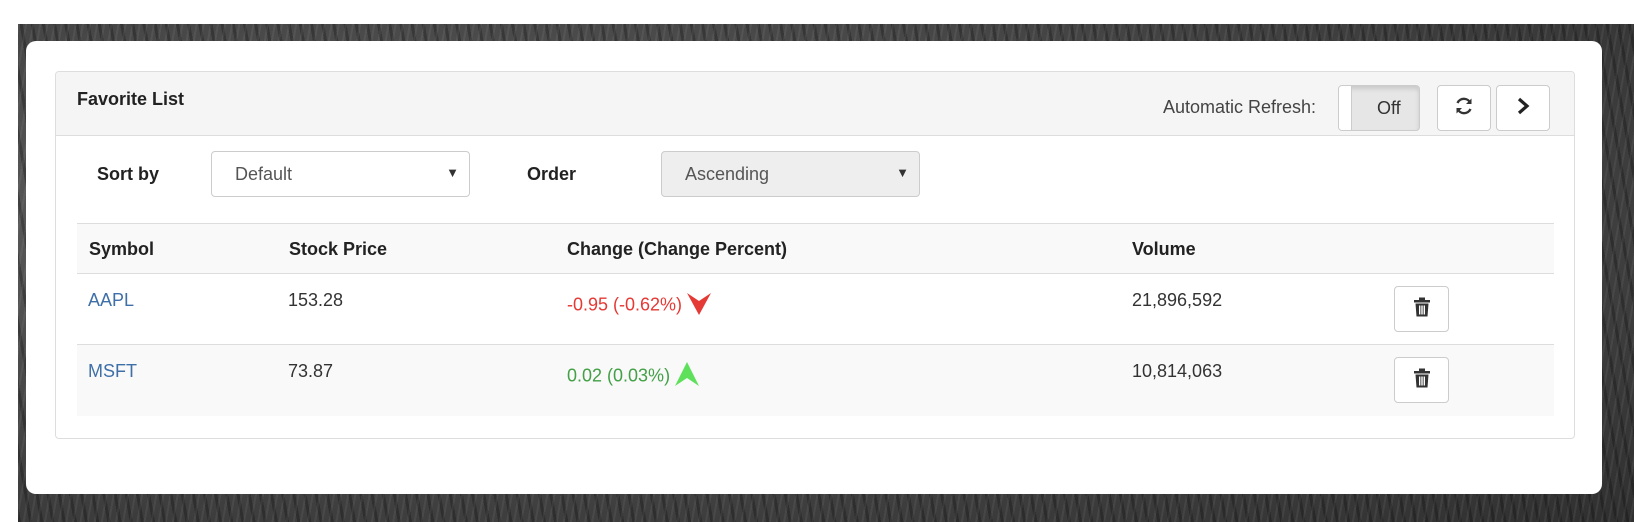 The height and width of the screenshot is (522, 1634). What do you see at coordinates (687, 376) in the screenshot?
I see `arrow-up-icon` at bounding box center [687, 376].